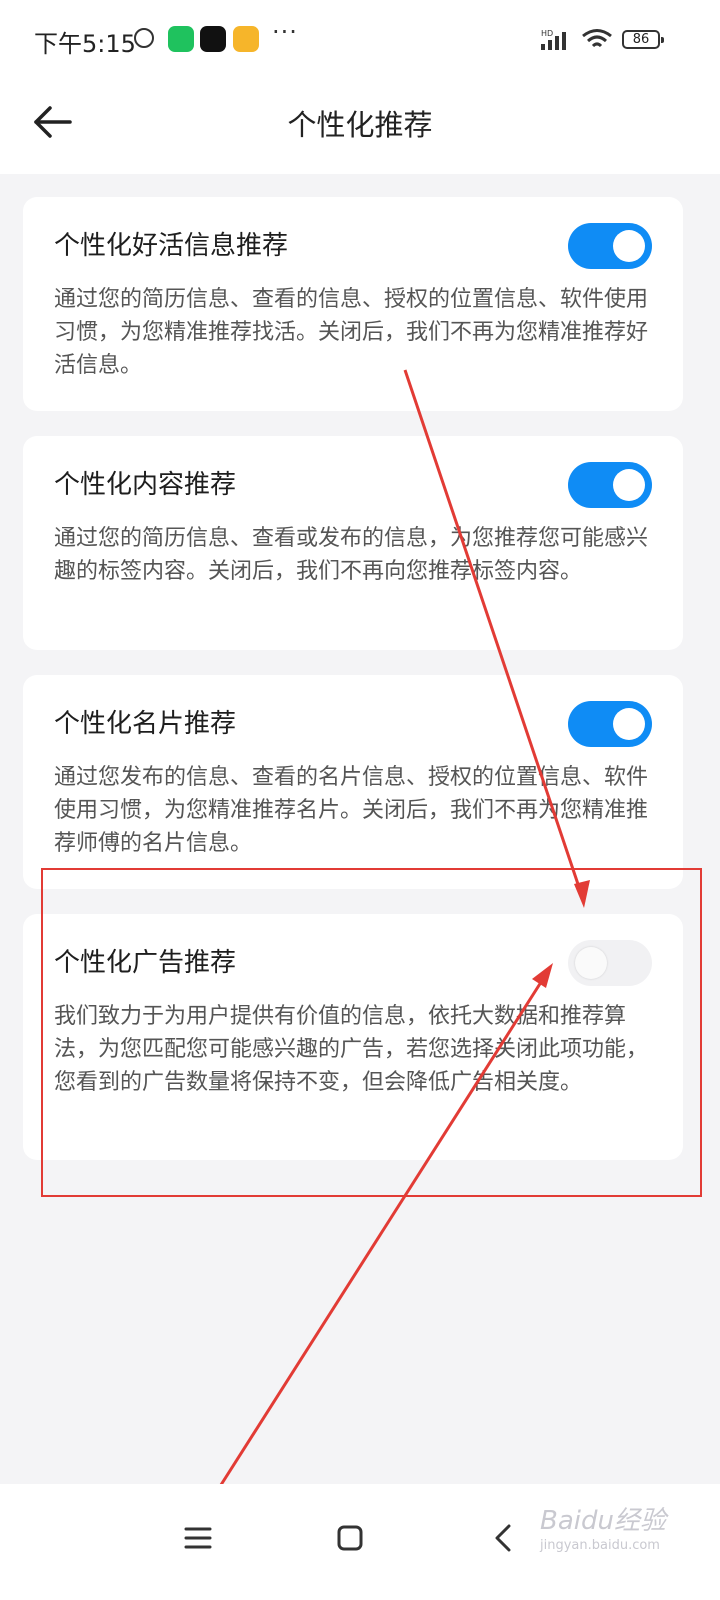  I want to click on notes-icon, so click(246, 39).